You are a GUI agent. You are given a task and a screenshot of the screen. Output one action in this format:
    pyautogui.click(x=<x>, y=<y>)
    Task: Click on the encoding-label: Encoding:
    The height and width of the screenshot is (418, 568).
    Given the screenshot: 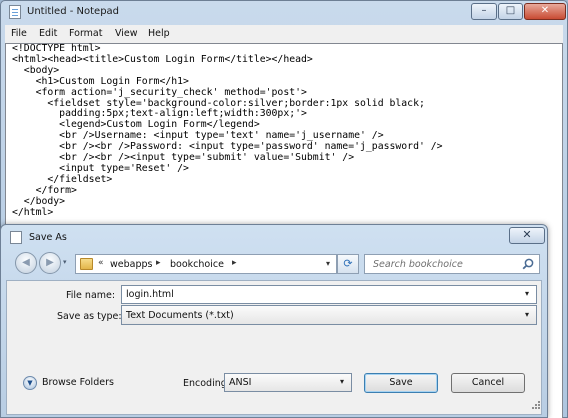 What is the action you would take?
    pyautogui.click(x=206, y=383)
    